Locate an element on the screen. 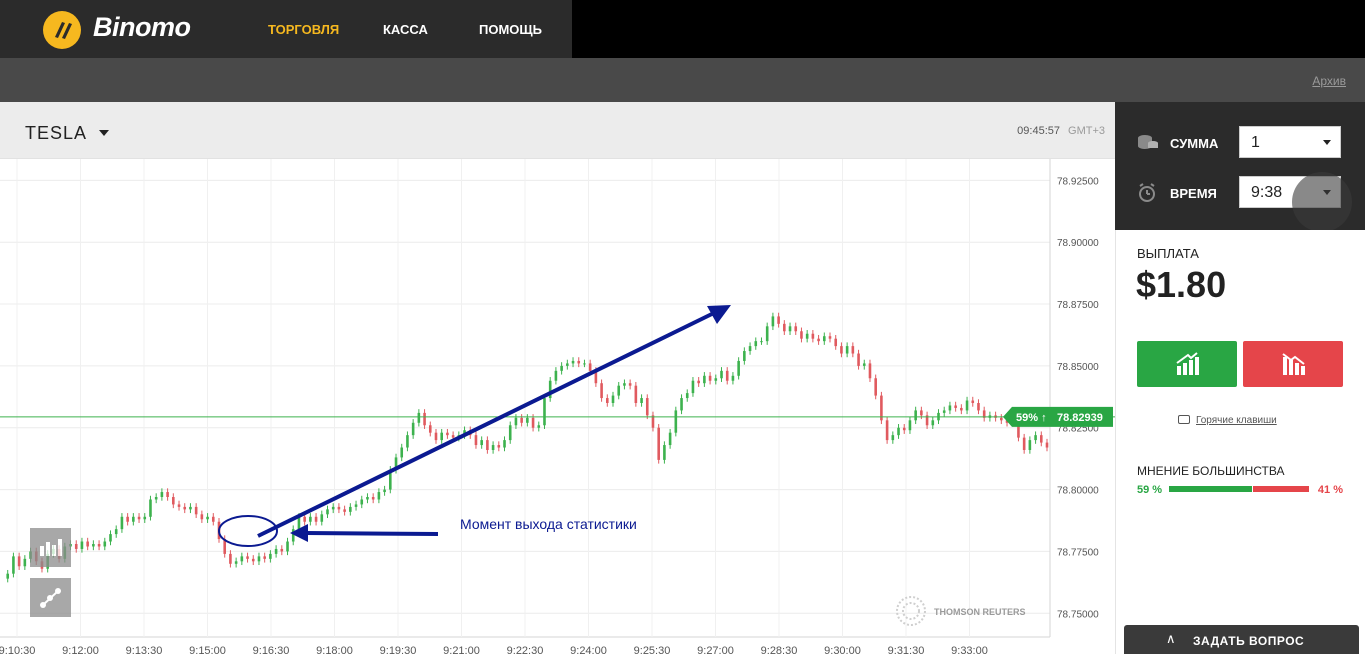  put-down-button is located at coordinates (1293, 364).